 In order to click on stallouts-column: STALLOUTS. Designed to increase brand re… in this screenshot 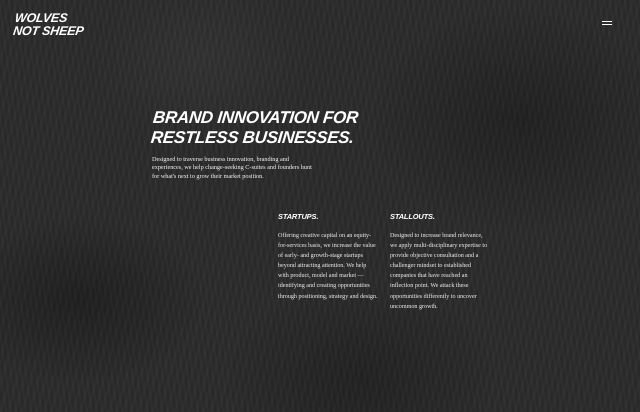, I will do `click(440, 262)`.